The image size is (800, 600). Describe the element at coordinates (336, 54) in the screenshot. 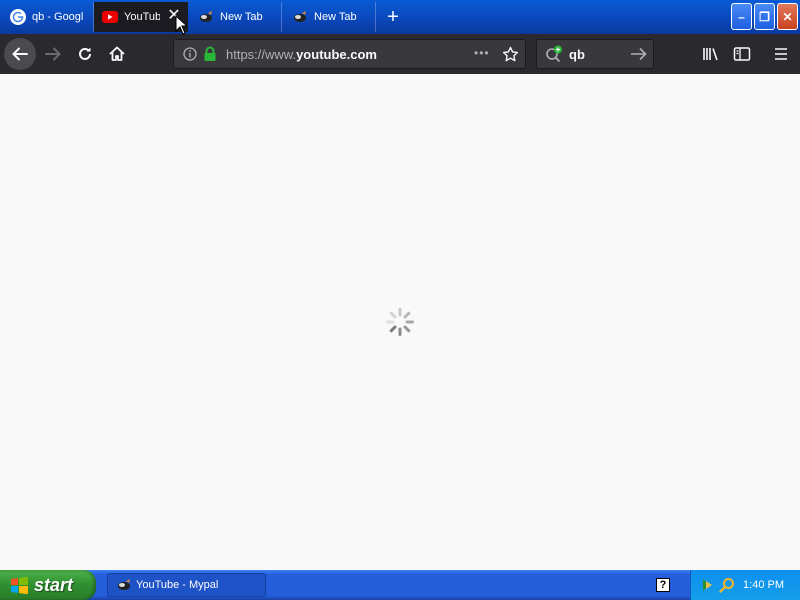

I see `url-domain: youtube.com` at that location.